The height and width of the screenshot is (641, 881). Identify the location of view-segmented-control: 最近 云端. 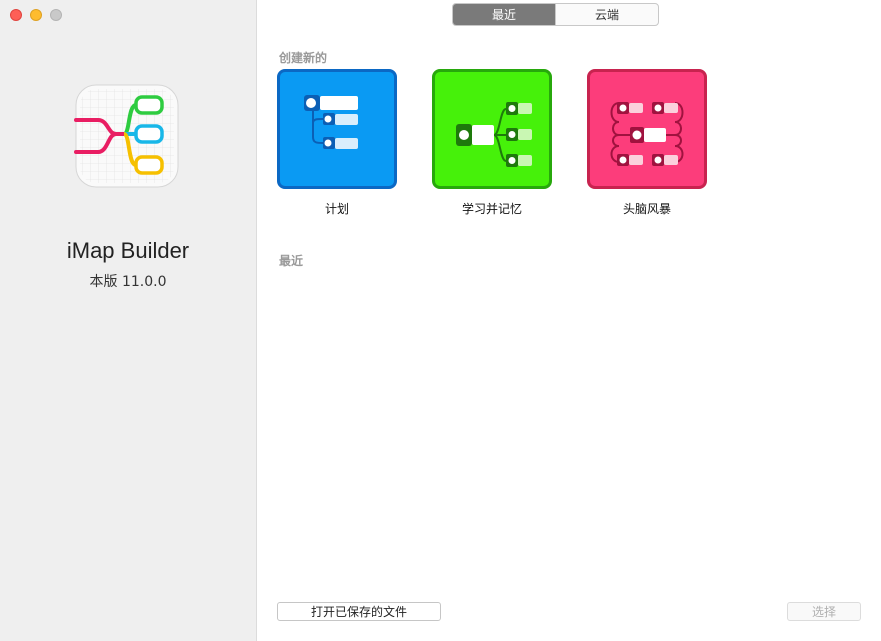
(555, 14).